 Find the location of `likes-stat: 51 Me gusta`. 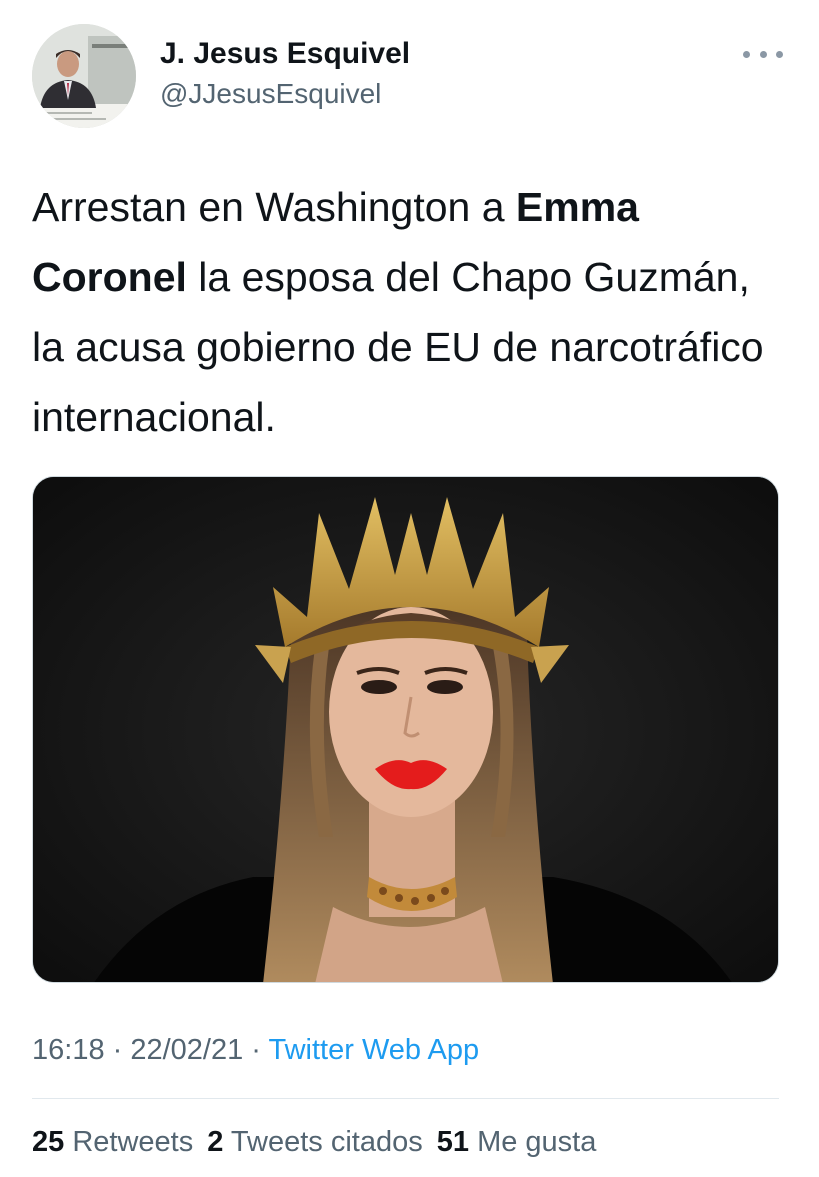

likes-stat: 51 Me gusta is located at coordinates (517, 1142).